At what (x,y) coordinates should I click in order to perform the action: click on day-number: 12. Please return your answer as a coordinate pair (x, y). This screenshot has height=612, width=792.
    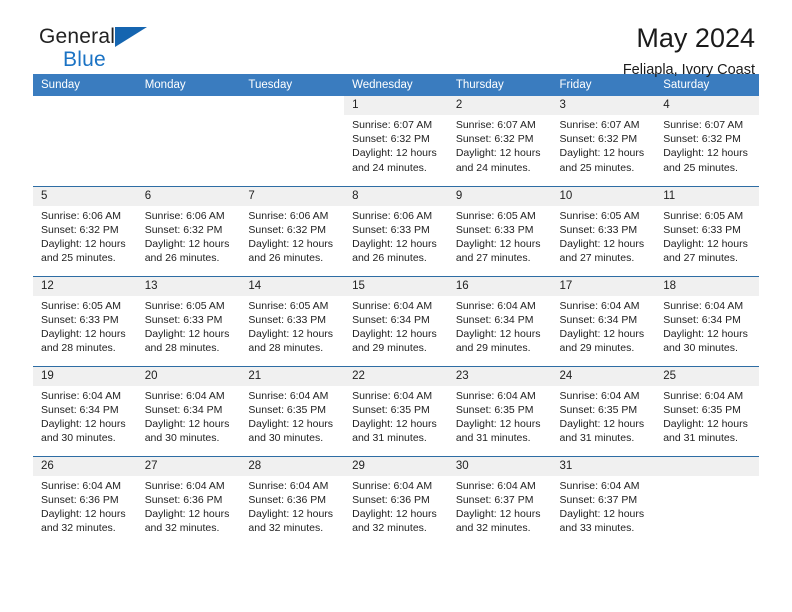
    Looking at the image, I should click on (85, 286).